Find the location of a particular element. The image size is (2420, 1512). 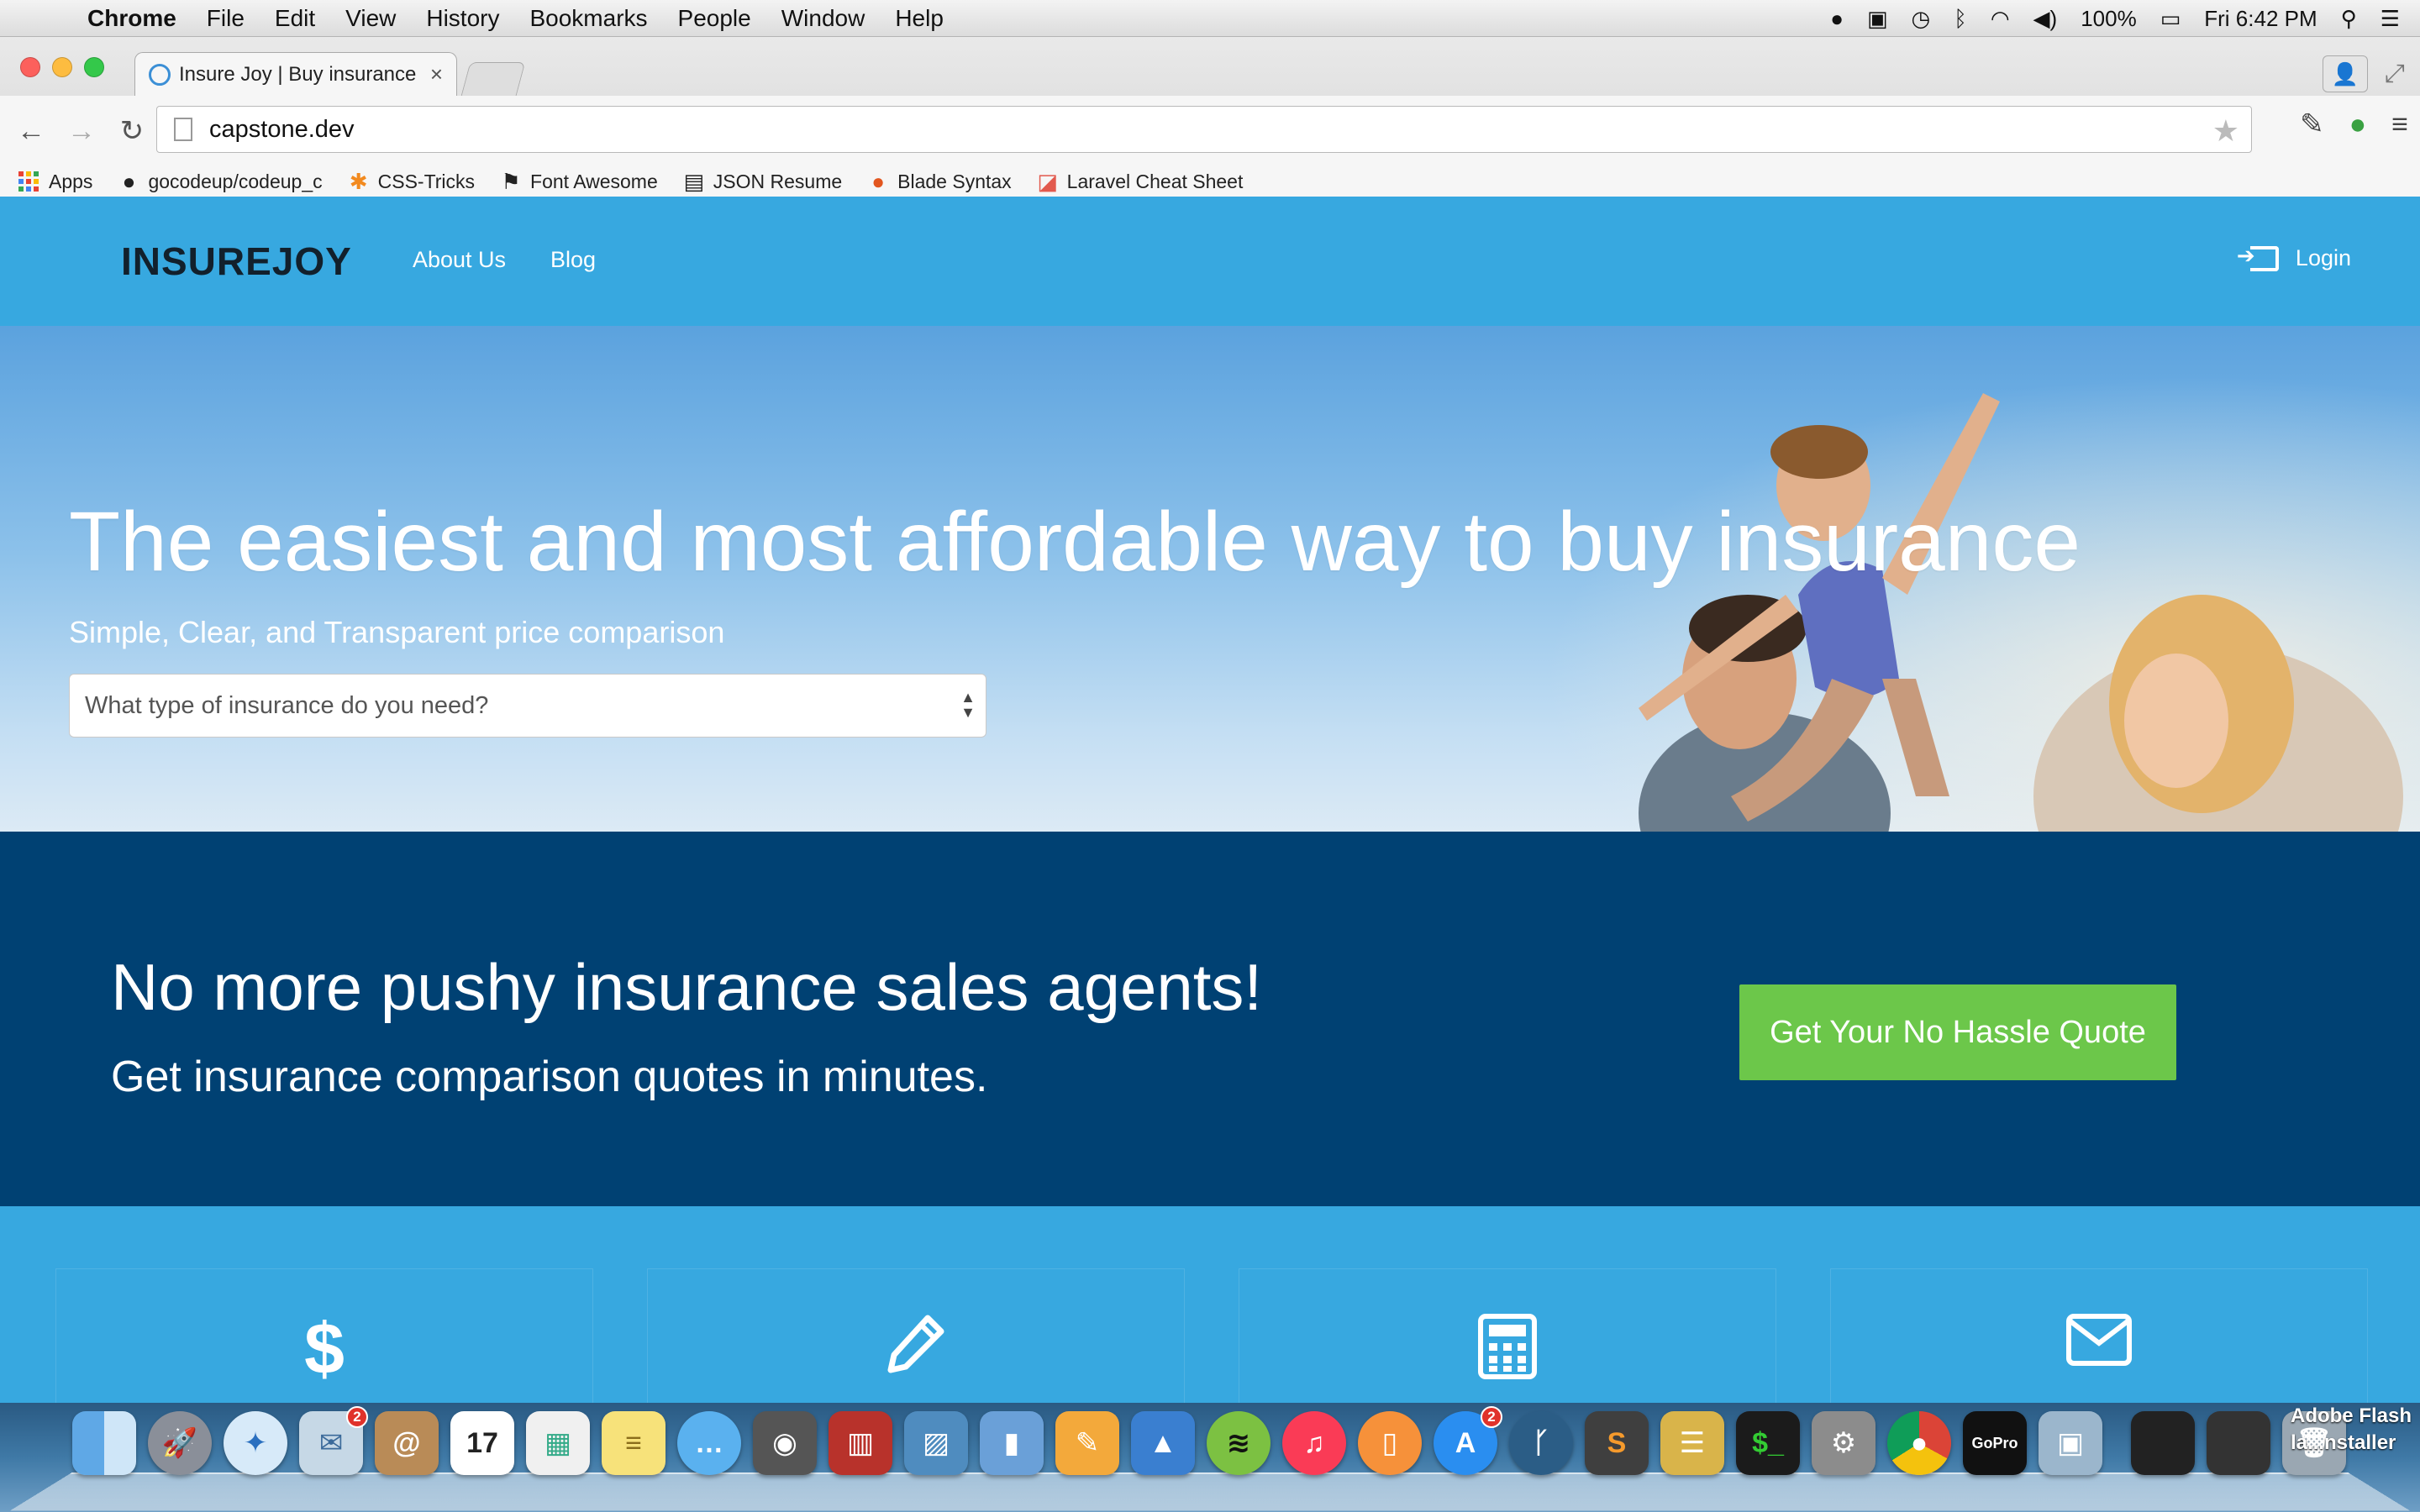

chat-bubble-icon: ● is located at coordinates (1837, 19).